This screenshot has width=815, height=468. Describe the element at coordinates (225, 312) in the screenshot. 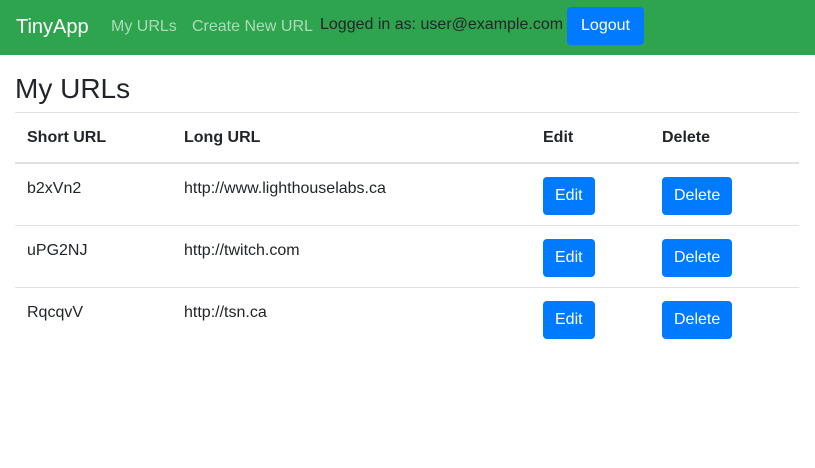

I see `long-url-cell: http://tsn.ca` at that location.